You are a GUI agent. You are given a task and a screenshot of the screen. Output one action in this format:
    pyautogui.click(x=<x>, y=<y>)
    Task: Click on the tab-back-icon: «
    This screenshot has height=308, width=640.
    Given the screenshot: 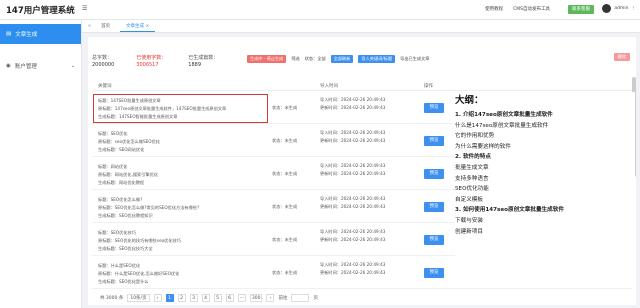 What is the action you would take?
    pyautogui.click(x=89, y=26)
    